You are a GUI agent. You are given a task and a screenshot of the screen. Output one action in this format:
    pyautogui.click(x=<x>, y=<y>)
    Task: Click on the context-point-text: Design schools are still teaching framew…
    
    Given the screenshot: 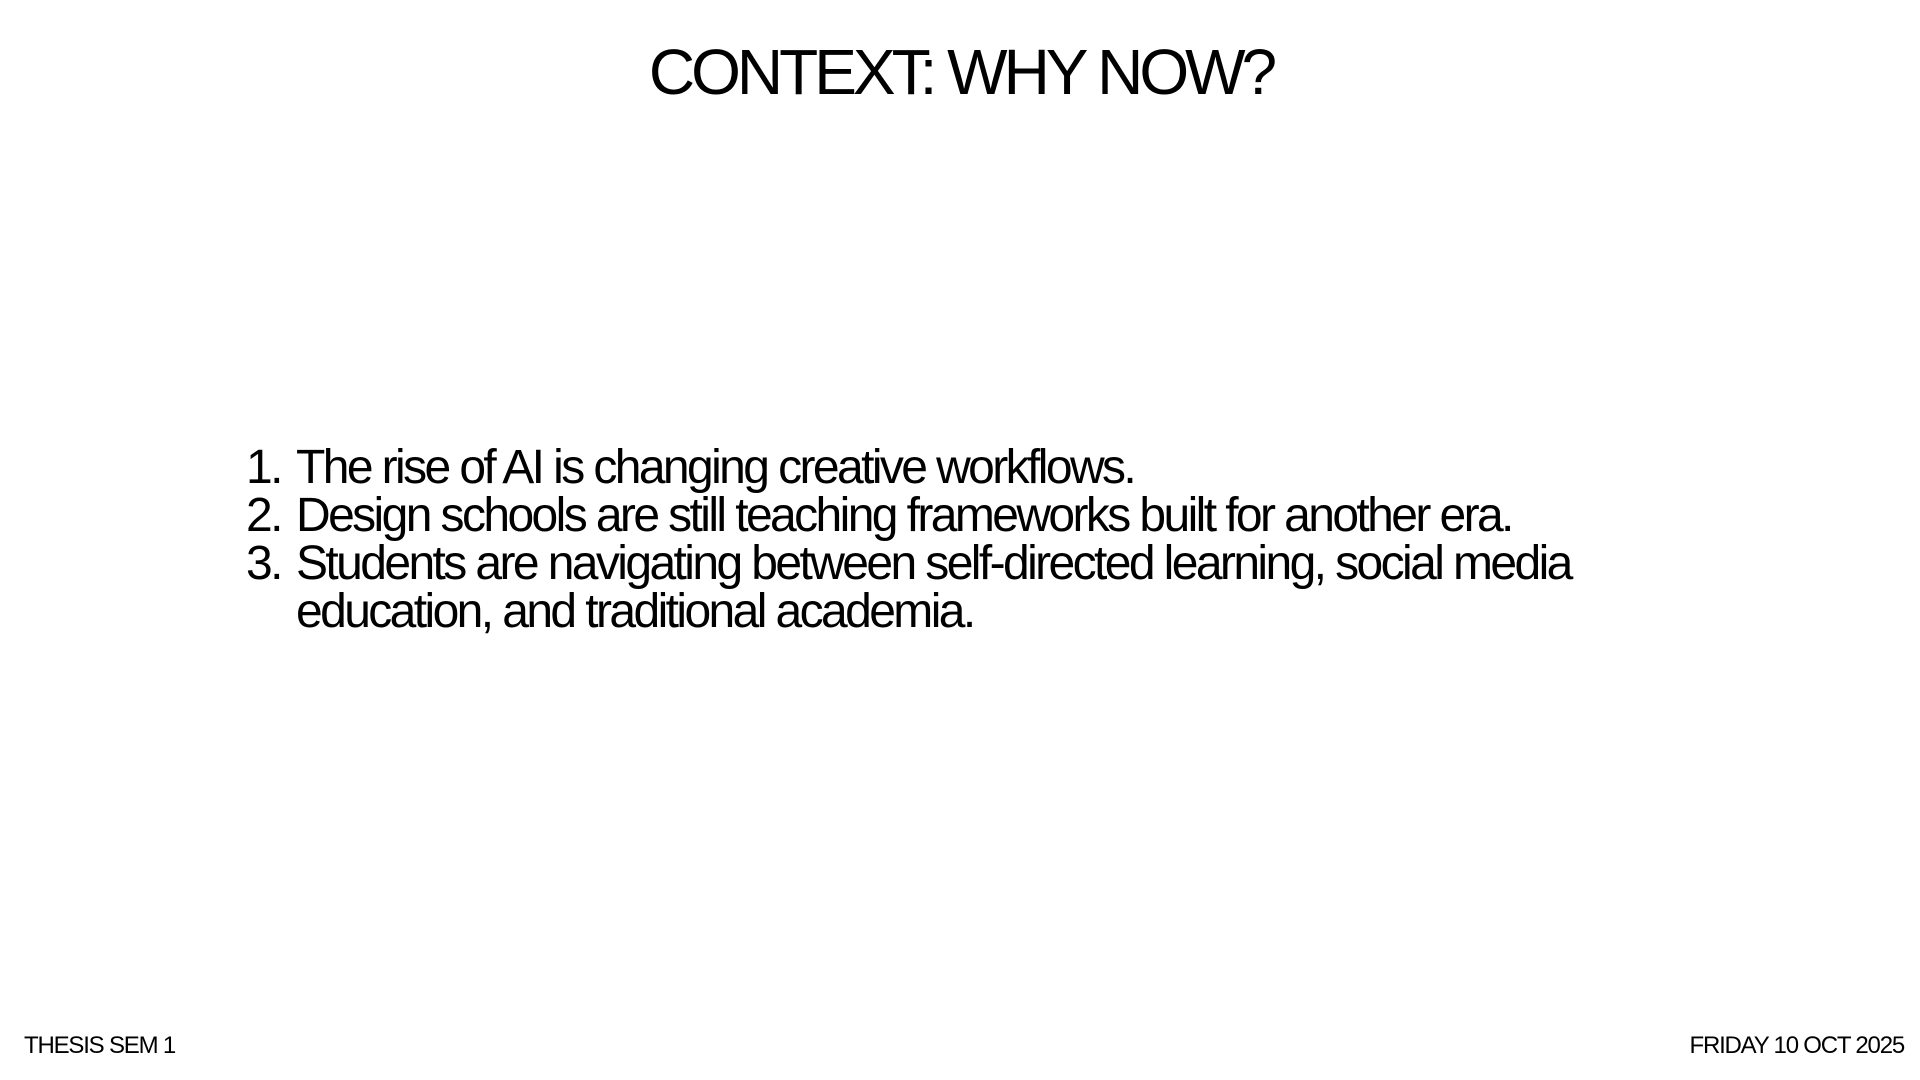 What is the action you would take?
    pyautogui.click(x=905, y=515)
    